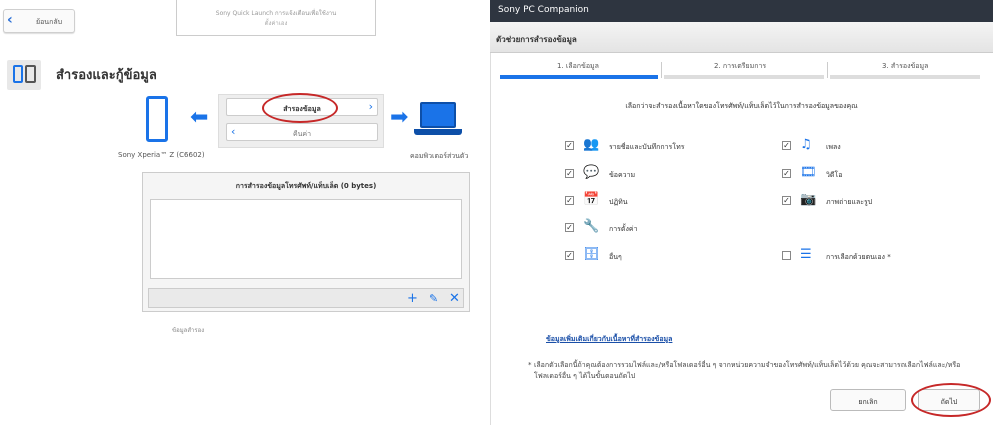  Describe the element at coordinates (647, 147) in the screenshot. I see `item-label: รายชื่อและบันทึกการโทร` at that location.